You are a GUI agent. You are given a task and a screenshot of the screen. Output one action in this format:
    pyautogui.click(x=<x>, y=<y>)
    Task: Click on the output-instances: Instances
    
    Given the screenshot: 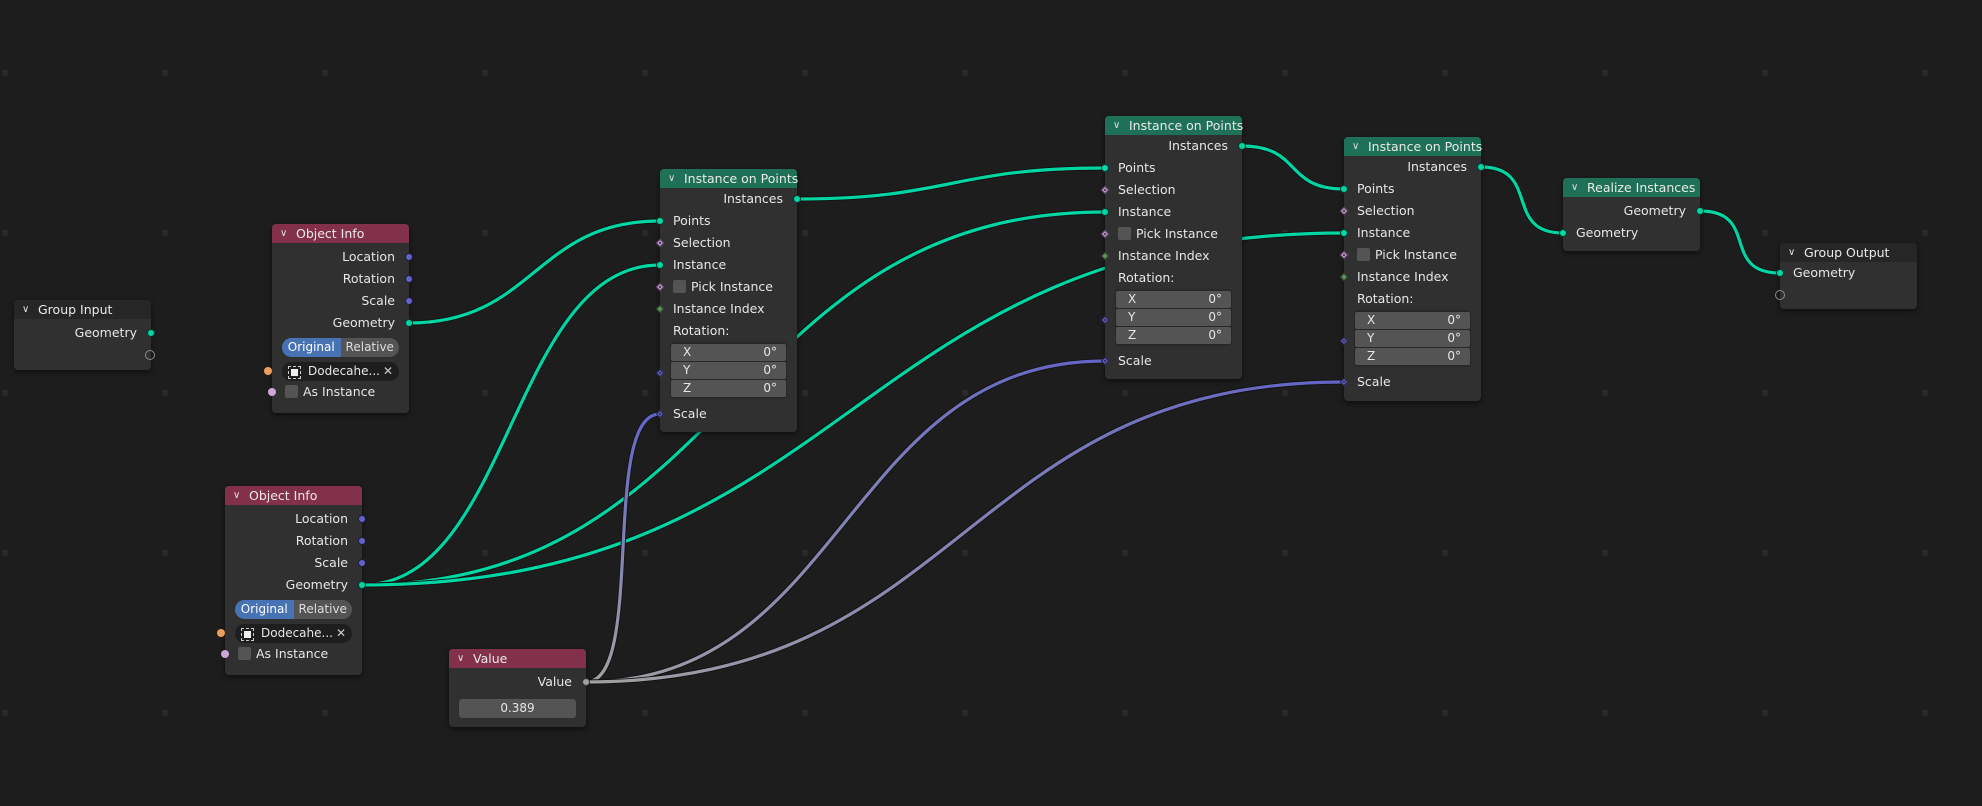 What is the action you would take?
    pyautogui.click(x=1414, y=167)
    